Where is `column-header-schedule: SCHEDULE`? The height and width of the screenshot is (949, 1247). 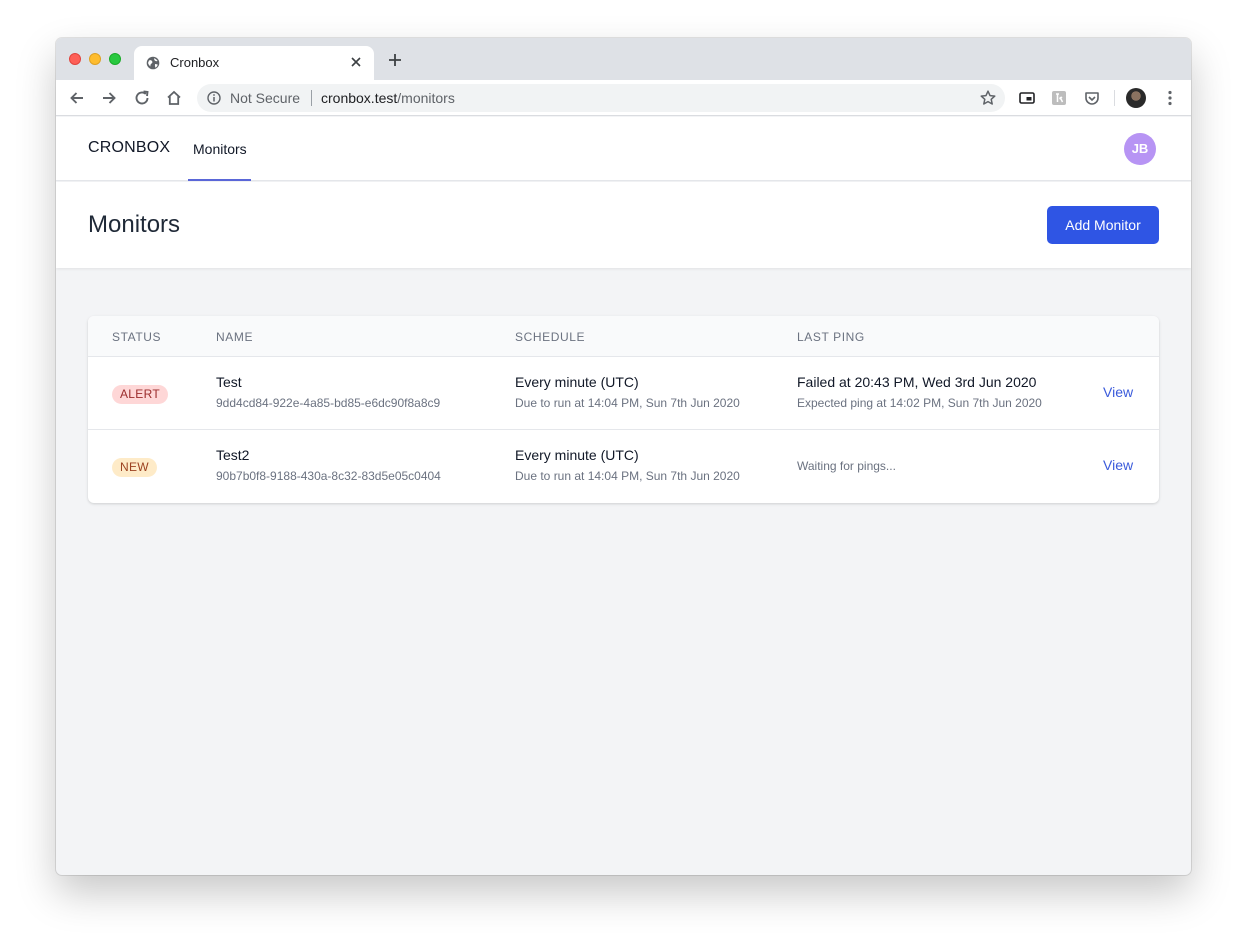
column-header-schedule: SCHEDULE is located at coordinates (550, 337).